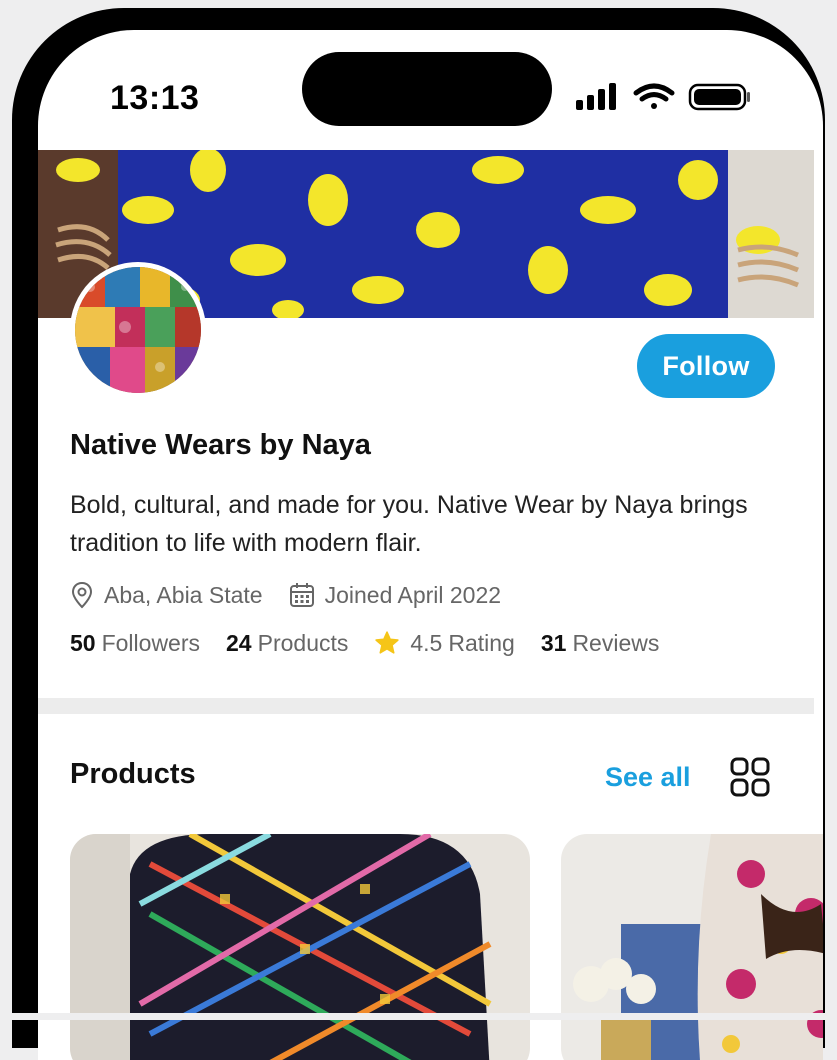  I want to click on reviews-stat: 31 Reviews, so click(600, 643).